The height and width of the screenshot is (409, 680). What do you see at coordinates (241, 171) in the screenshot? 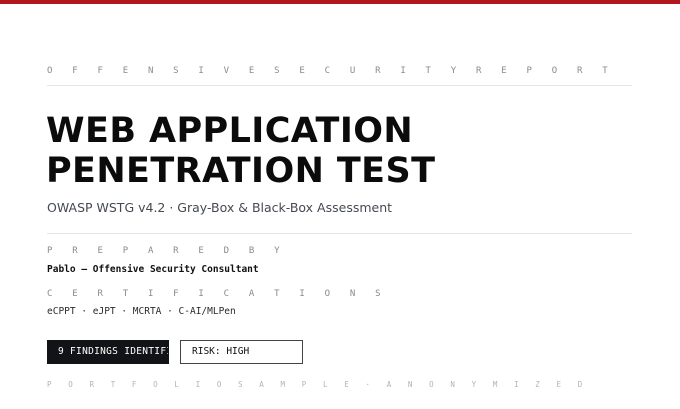
I see `title-line-2: PENETRATION TEST` at bounding box center [241, 171].